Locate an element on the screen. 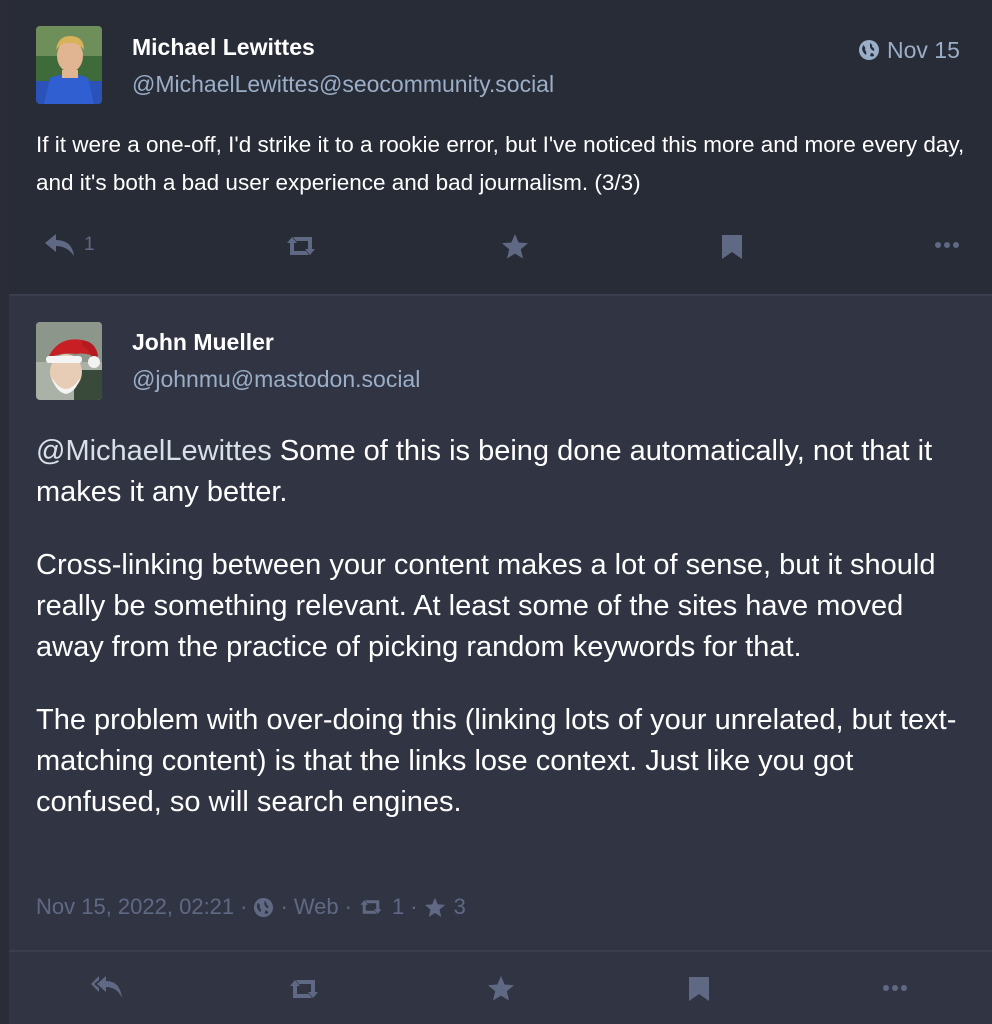 The height and width of the screenshot is (1024, 992). boost-count-link: 1 is located at coordinates (381, 907).